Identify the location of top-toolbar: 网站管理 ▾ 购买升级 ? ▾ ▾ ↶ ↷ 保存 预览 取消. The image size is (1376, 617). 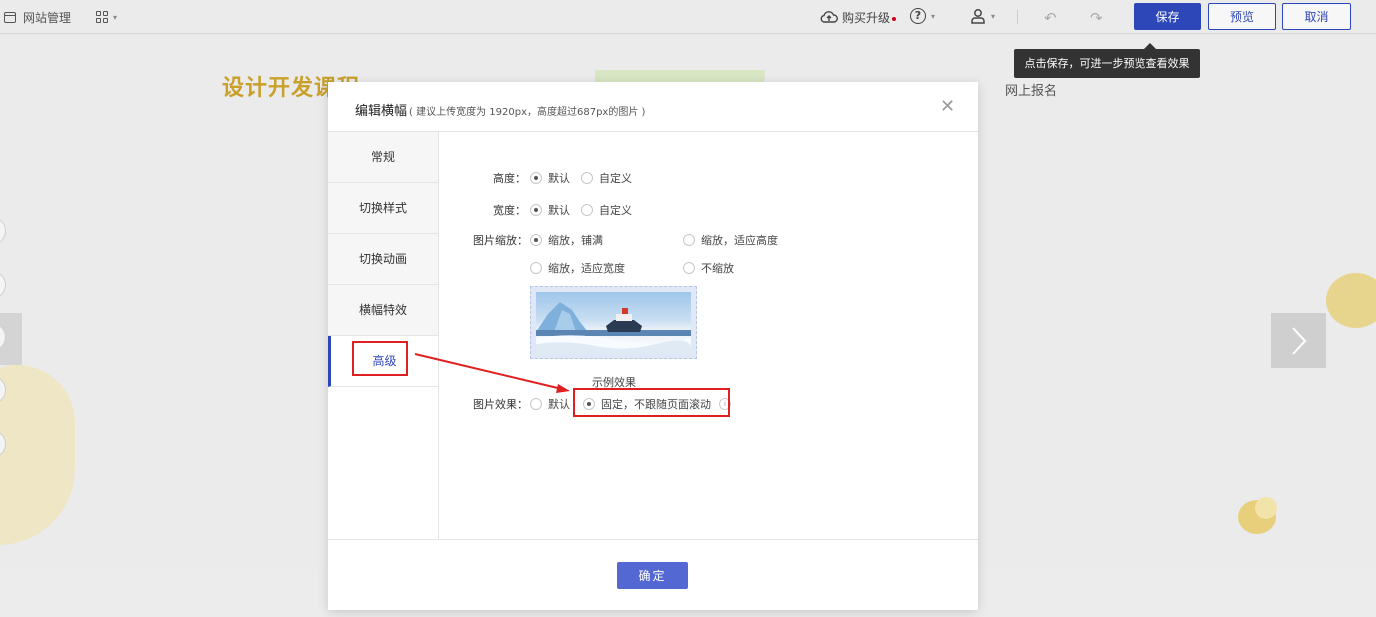
(688, 17).